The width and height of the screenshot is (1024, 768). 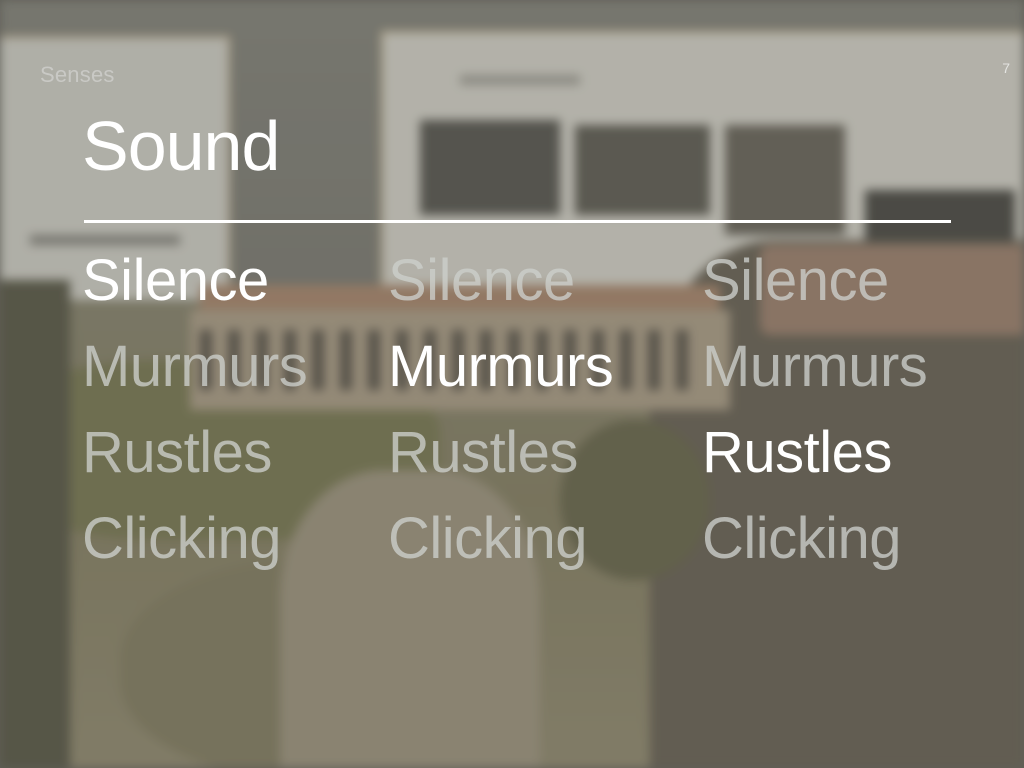 I want to click on section-label: Senses, so click(x=77, y=74).